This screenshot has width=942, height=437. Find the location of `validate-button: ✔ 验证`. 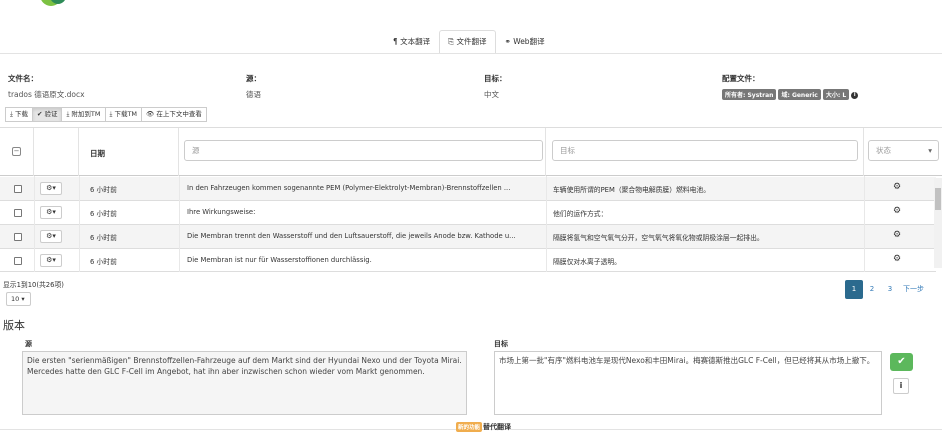

validate-button: ✔ 验证 is located at coordinates (47, 114).